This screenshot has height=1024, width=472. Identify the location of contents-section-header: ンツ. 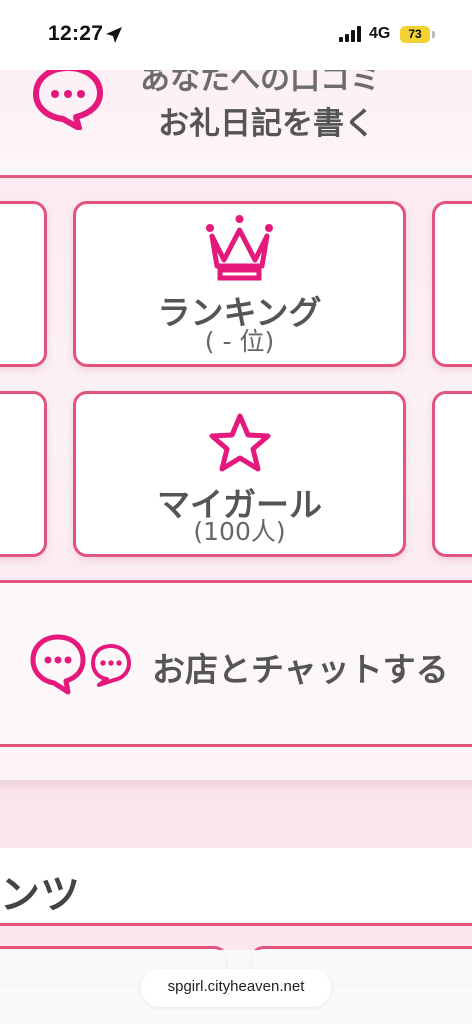
(236, 887).